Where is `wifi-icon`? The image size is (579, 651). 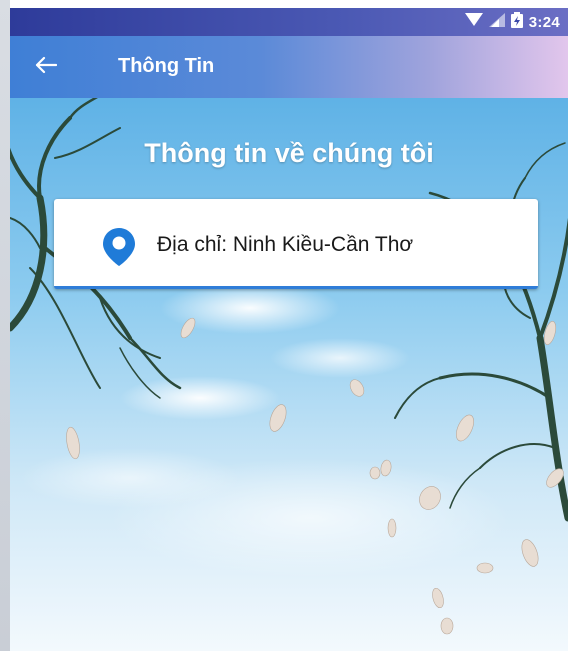
wifi-icon is located at coordinates (473, 22).